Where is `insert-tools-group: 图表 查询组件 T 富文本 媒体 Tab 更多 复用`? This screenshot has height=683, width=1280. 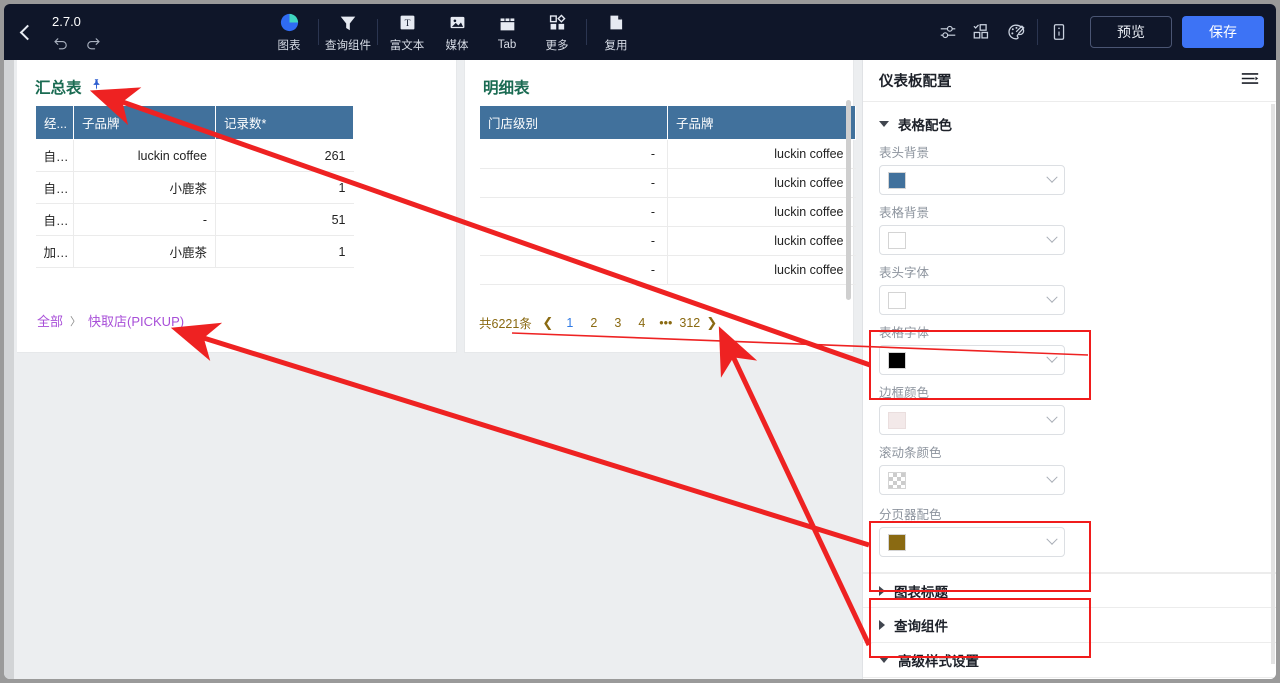 insert-tools-group: 图表 查询组件 T 富文本 媒体 Tab 更多 复用 is located at coordinates (452, 32).